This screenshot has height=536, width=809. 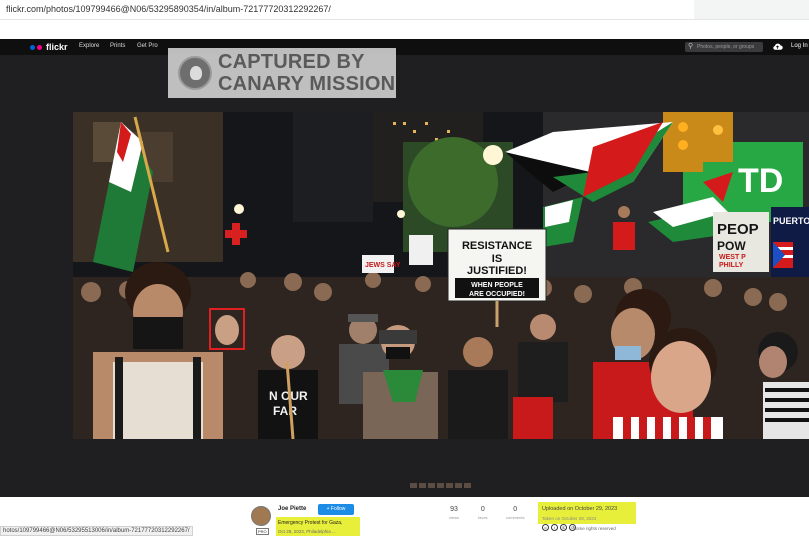 What do you see at coordinates (262, 531) in the screenshot?
I see `pro-badge: PRO` at bounding box center [262, 531].